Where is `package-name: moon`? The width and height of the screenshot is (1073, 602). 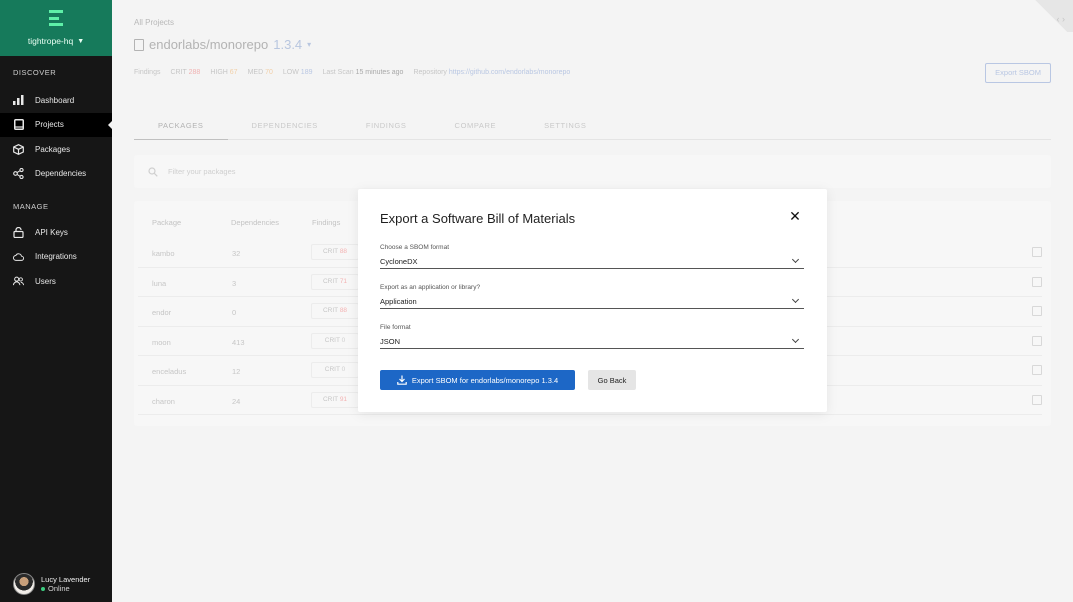
package-name: moon is located at coordinates (161, 342).